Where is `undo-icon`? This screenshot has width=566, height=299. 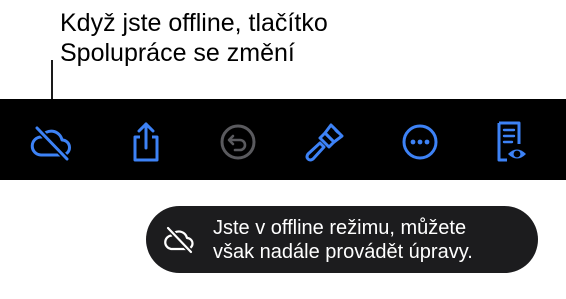 undo-icon is located at coordinates (238, 142).